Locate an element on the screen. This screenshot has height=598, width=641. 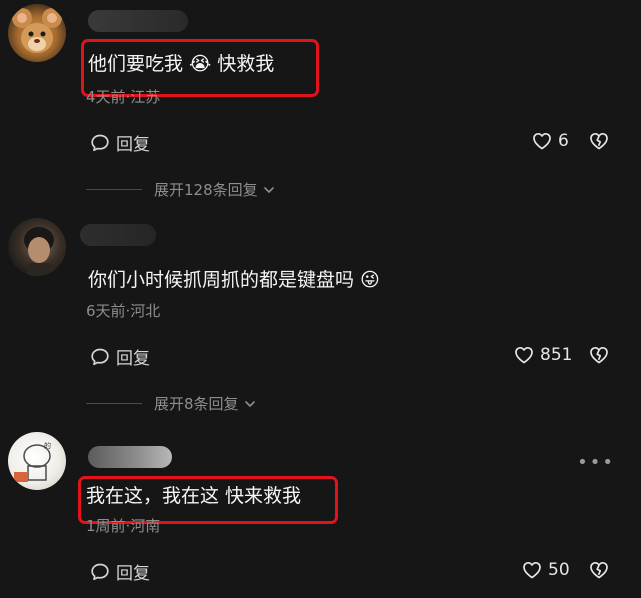
like-button: 6 is located at coordinates (550, 141).